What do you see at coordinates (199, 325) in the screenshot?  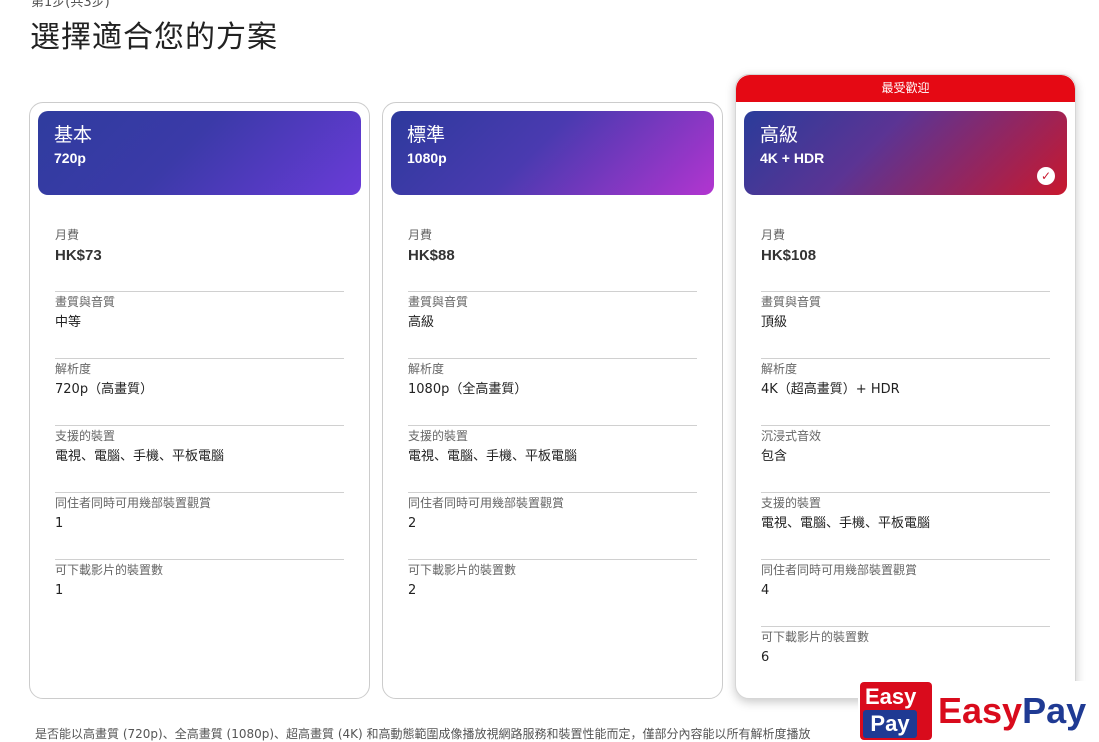 I see `detail-row-quality: 畫質與音質 中等` at bounding box center [199, 325].